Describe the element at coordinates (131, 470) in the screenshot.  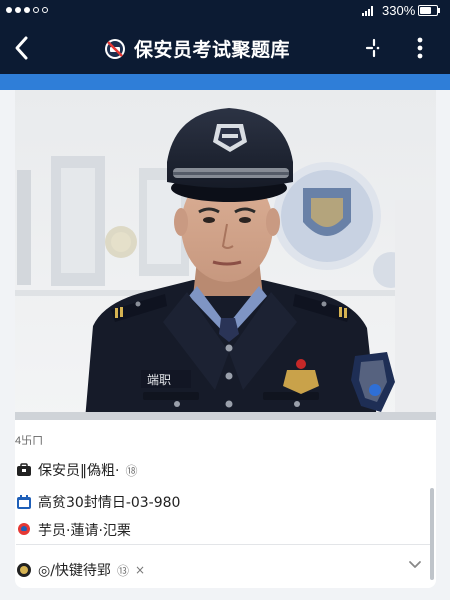
I see `info-line-1-suffix: ⑱` at that location.